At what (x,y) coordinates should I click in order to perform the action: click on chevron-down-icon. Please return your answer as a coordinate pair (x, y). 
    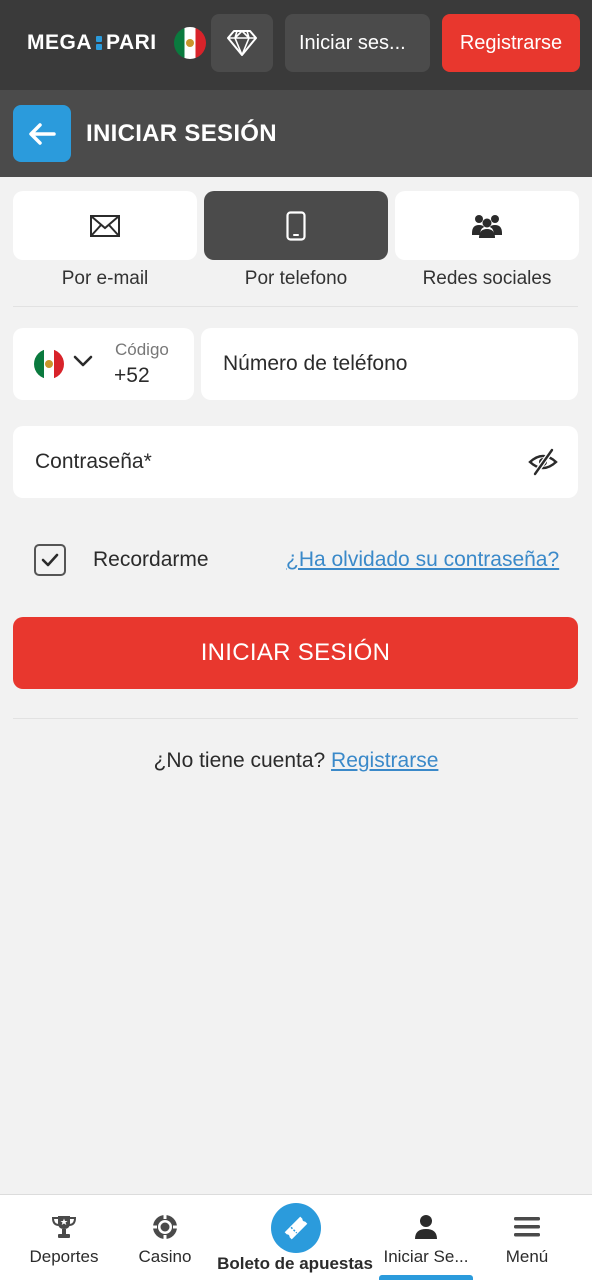
    Looking at the image, I should click on (83, 361).